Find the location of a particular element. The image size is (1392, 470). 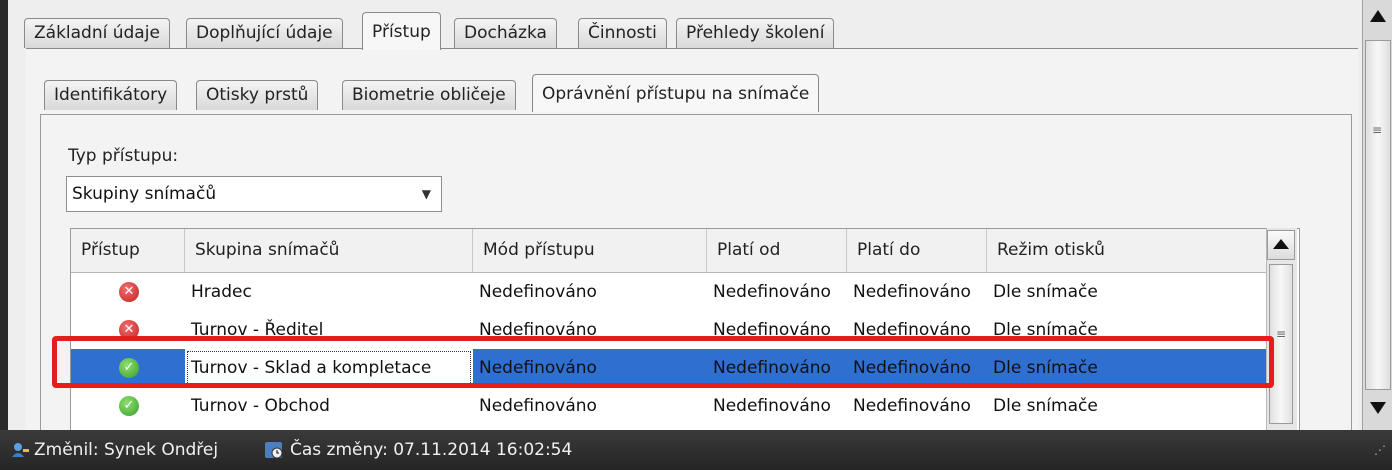

chevron-down-icon: ▼ is located at coordinates (426, 194).